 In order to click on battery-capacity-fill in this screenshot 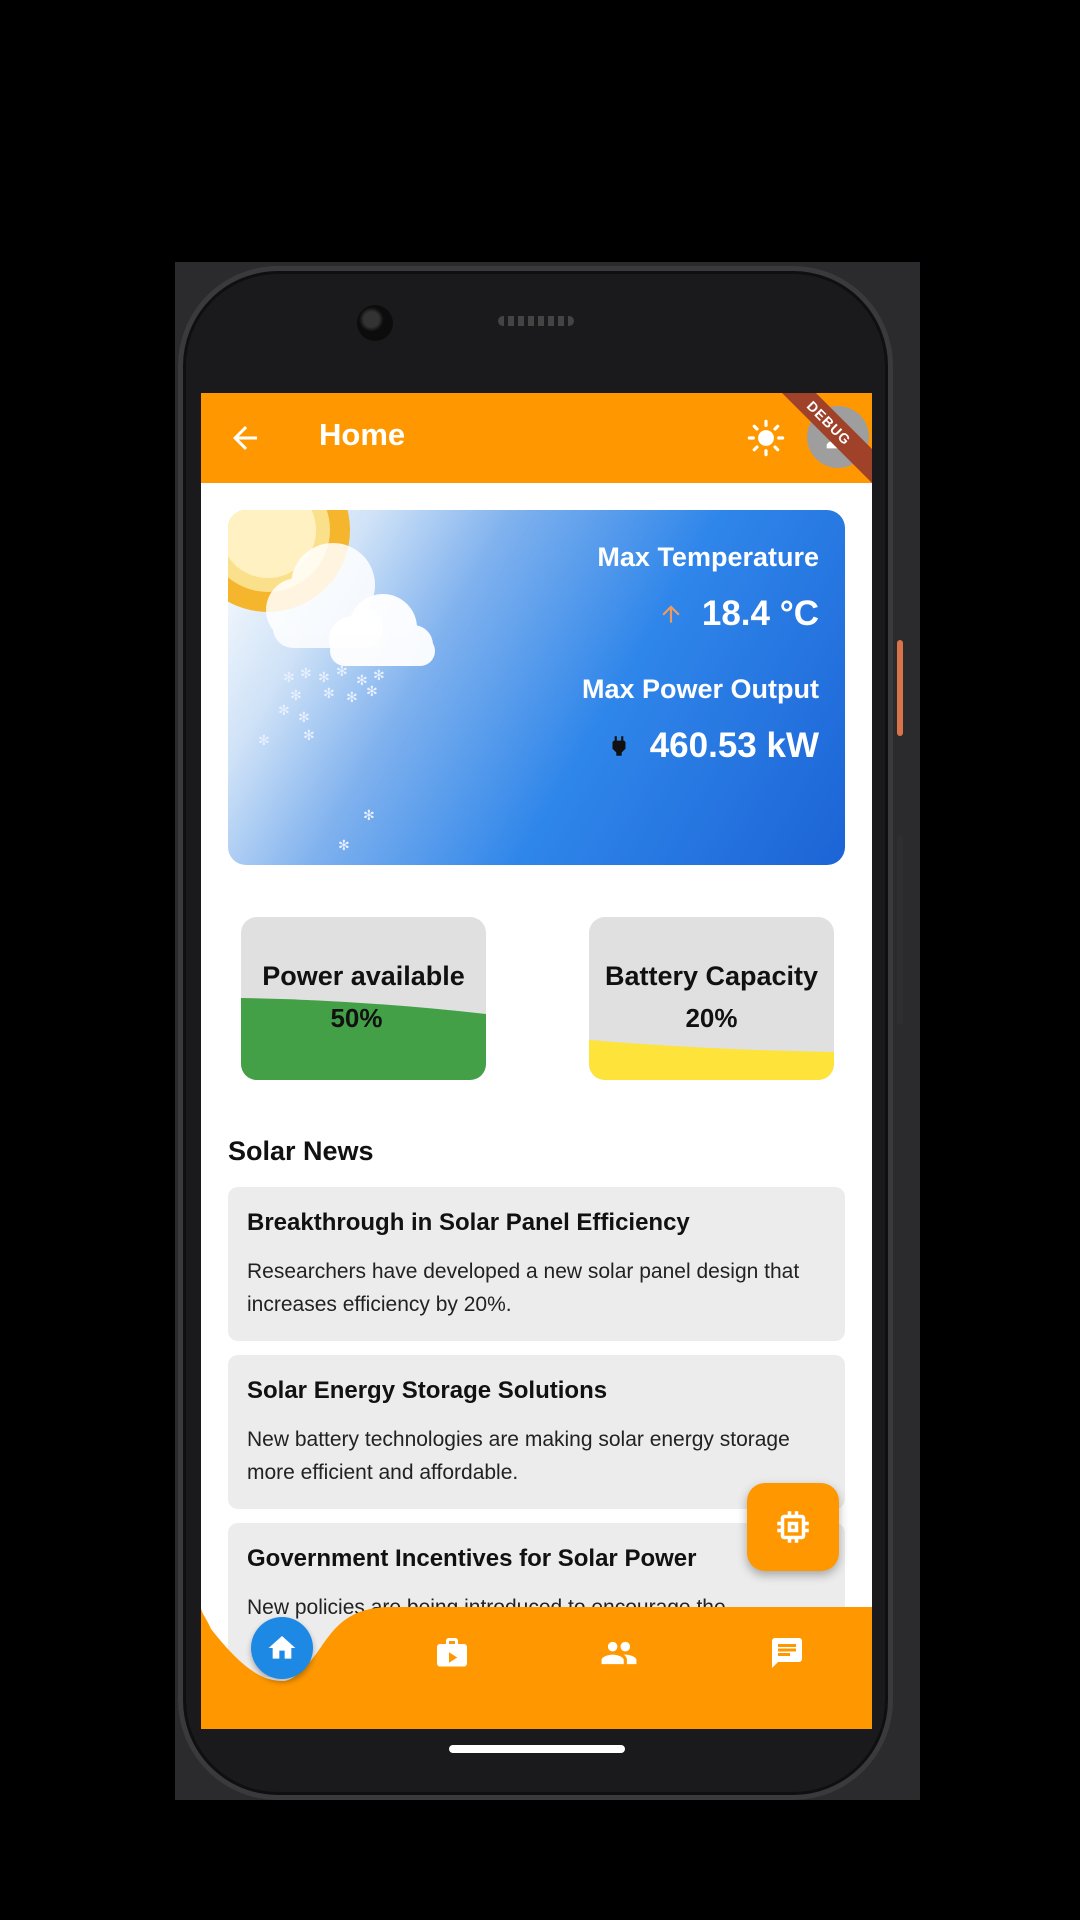, I will do `click(711, 1060)`.